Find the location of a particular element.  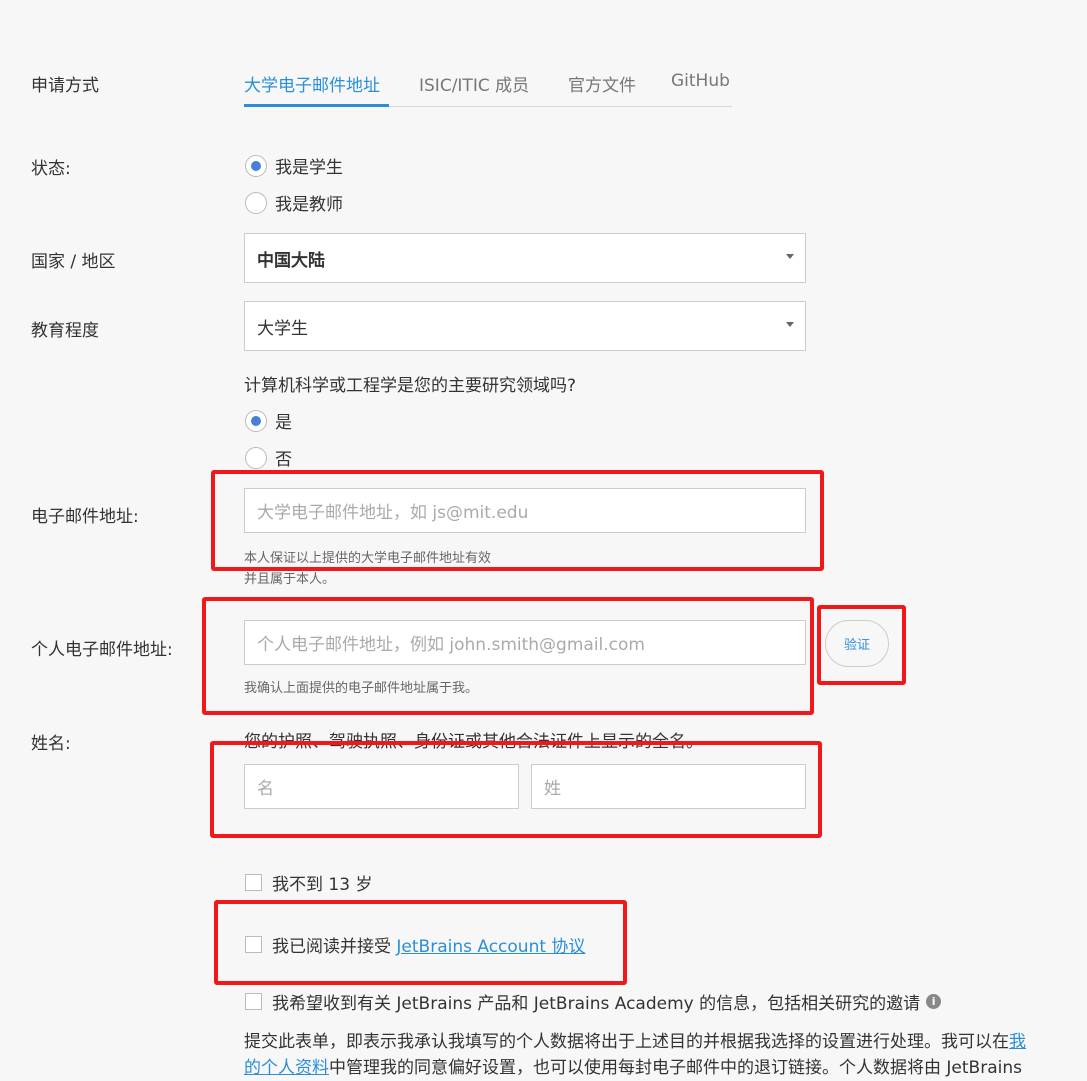

profile-link-part1: 我 is located at coordinates (1017, 1042).